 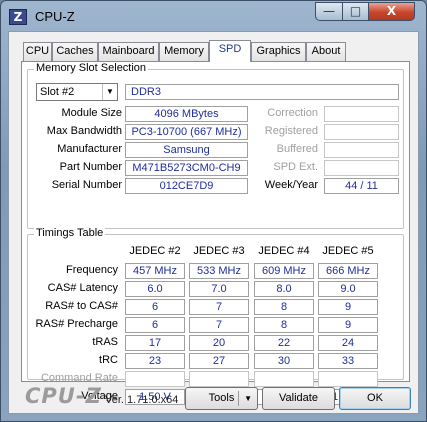 What do you see at coordinates (55, 16) in the screenshot?
I see `window-title: CPU-Z` at bounding box center [55, 16].